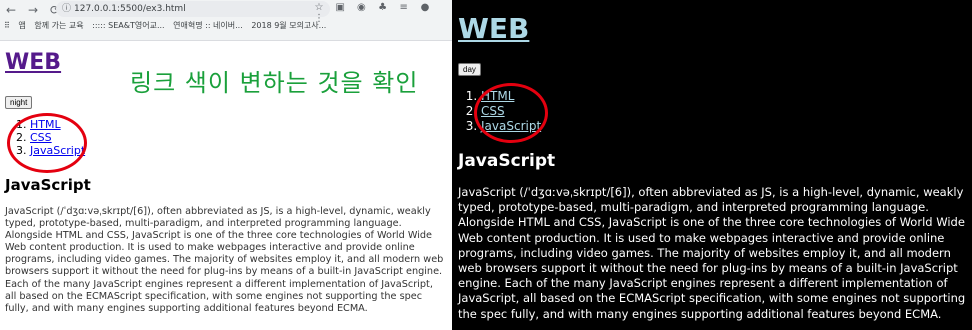 Image resolution: width=972 pixels, height=330 pixels. What do you see at coordinates (19, 102) in the screenshot?
I see `night-mode-button: night` at bounding box center [19, 102].